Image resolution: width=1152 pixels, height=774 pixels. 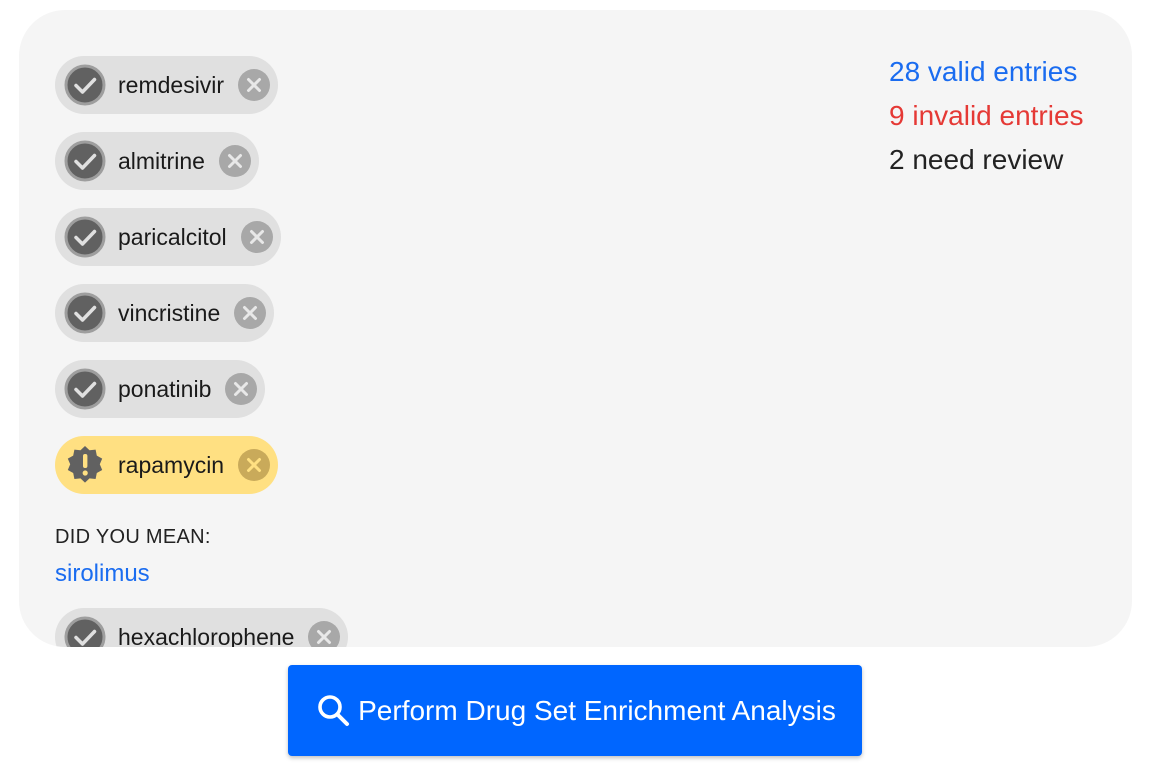 I want to click on entry-chip-label: remdesivir, so click(x=171, y=84).